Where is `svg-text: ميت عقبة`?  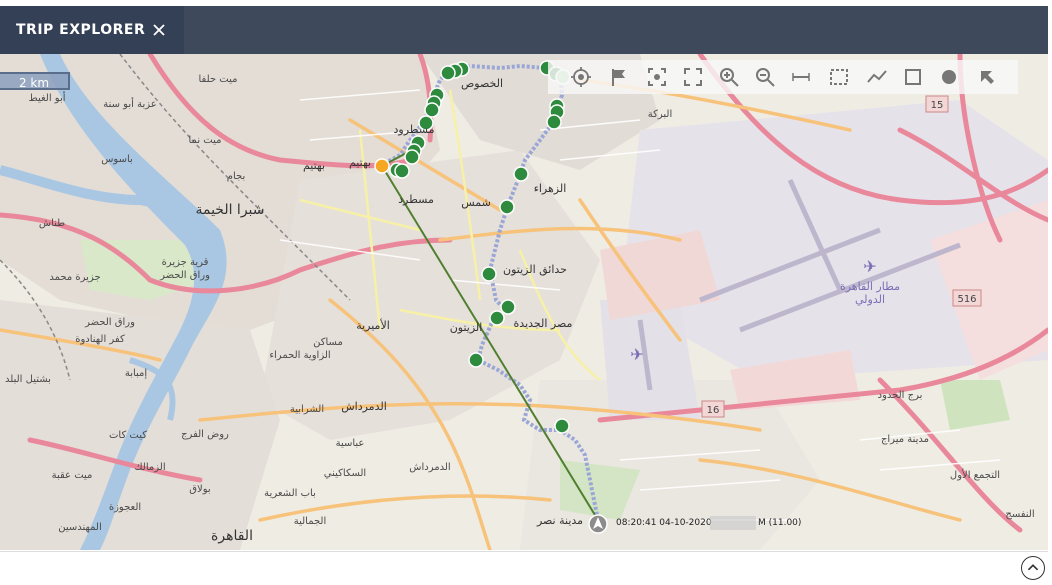
svg-text: ميت عقبة is located at coordinates (72, 475).